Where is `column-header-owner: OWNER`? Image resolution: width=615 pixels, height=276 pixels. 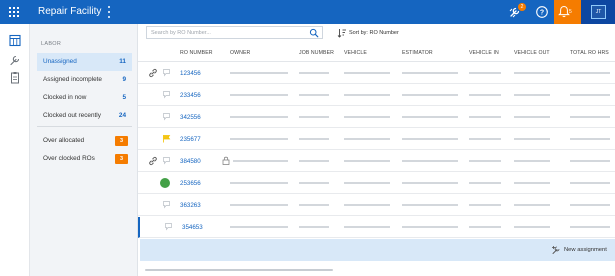
column-header-owner: OWNER is located at coordinates (240, 53).